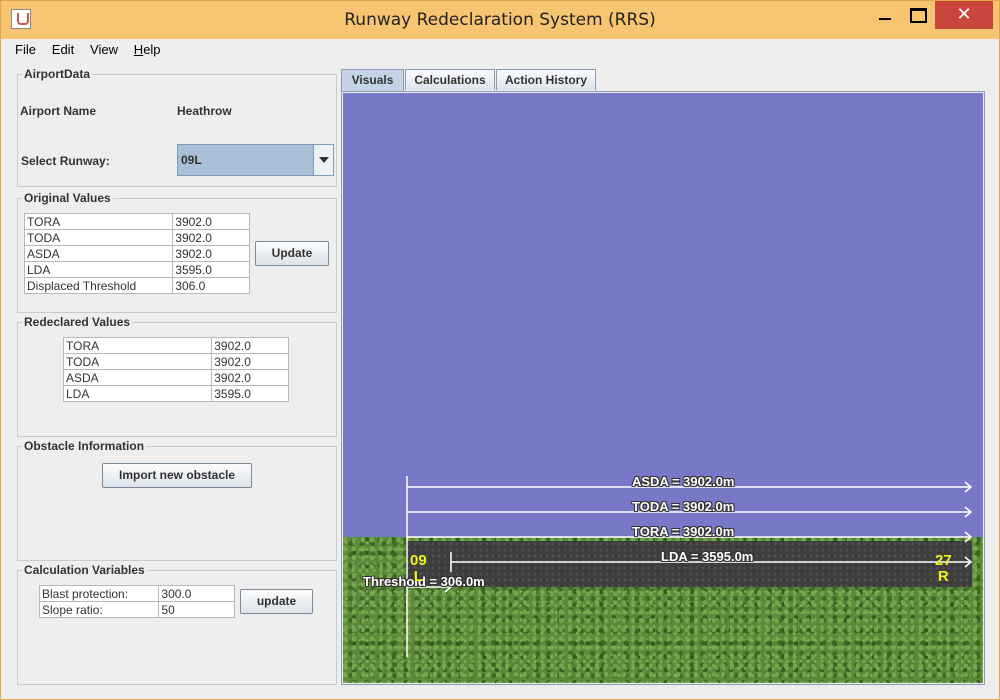 The image size is (1000, 700). I want to click on original-values-legend: Original Values, so click(67, 198).